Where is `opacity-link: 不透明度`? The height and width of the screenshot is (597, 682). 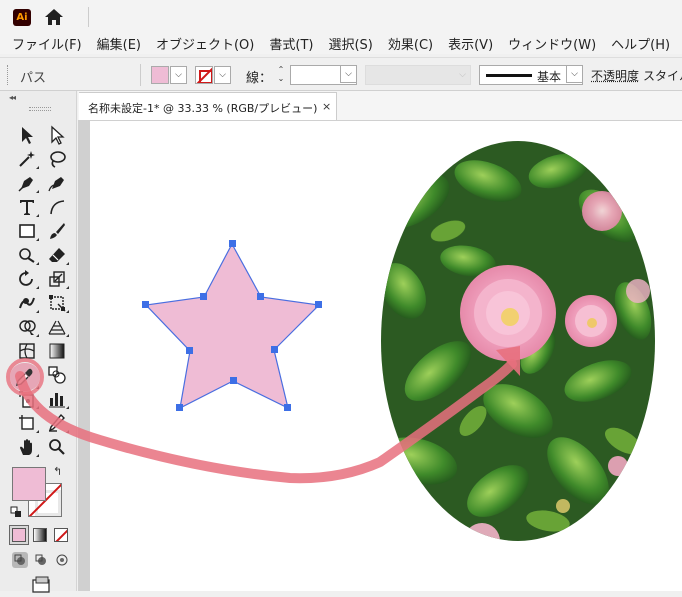
opacity-link: 不透明度 is located at coordinates (615, 75).